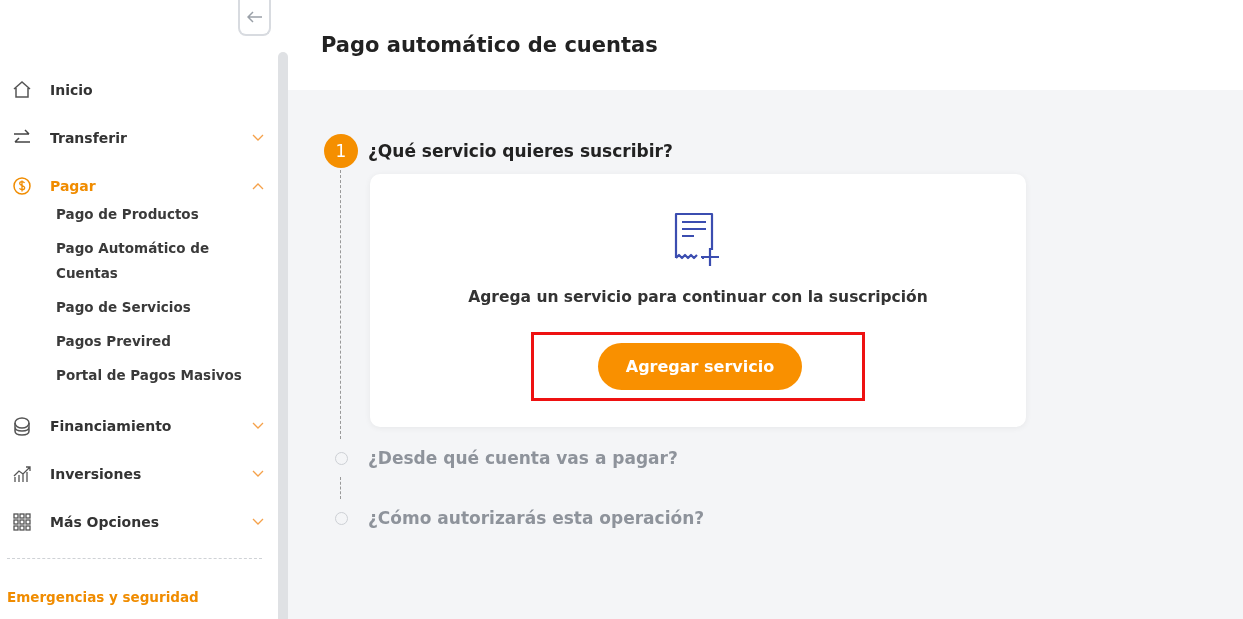  I want to click on step-title: ¿Desde qué cuenta vas a pagar?, so click(523, 458).